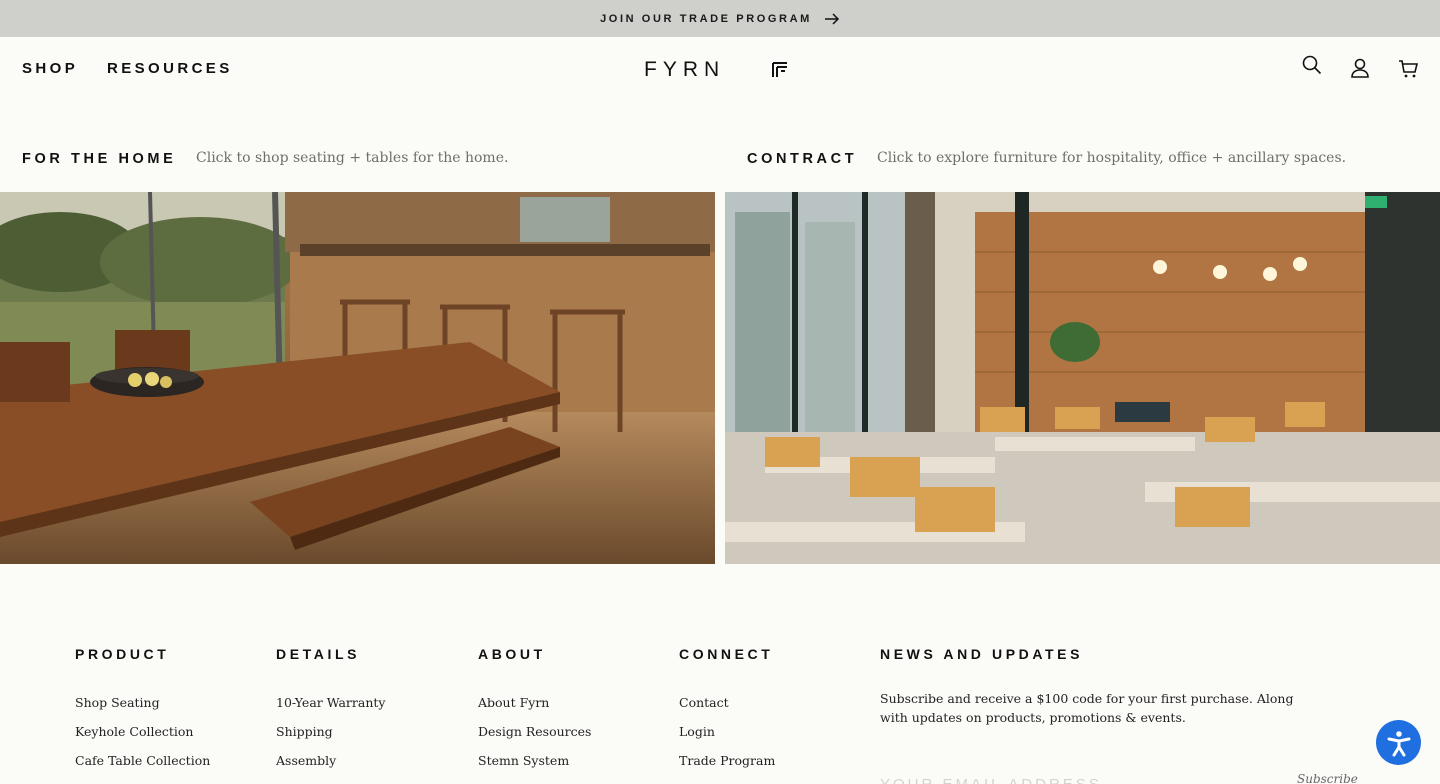 The width and height of the screenshot is (1440, 784). What do you see at coordinates (523, 760) in the screenshot?
I see `footer-link-stemn-system: Stemn System` at bounding box center [523, 760].